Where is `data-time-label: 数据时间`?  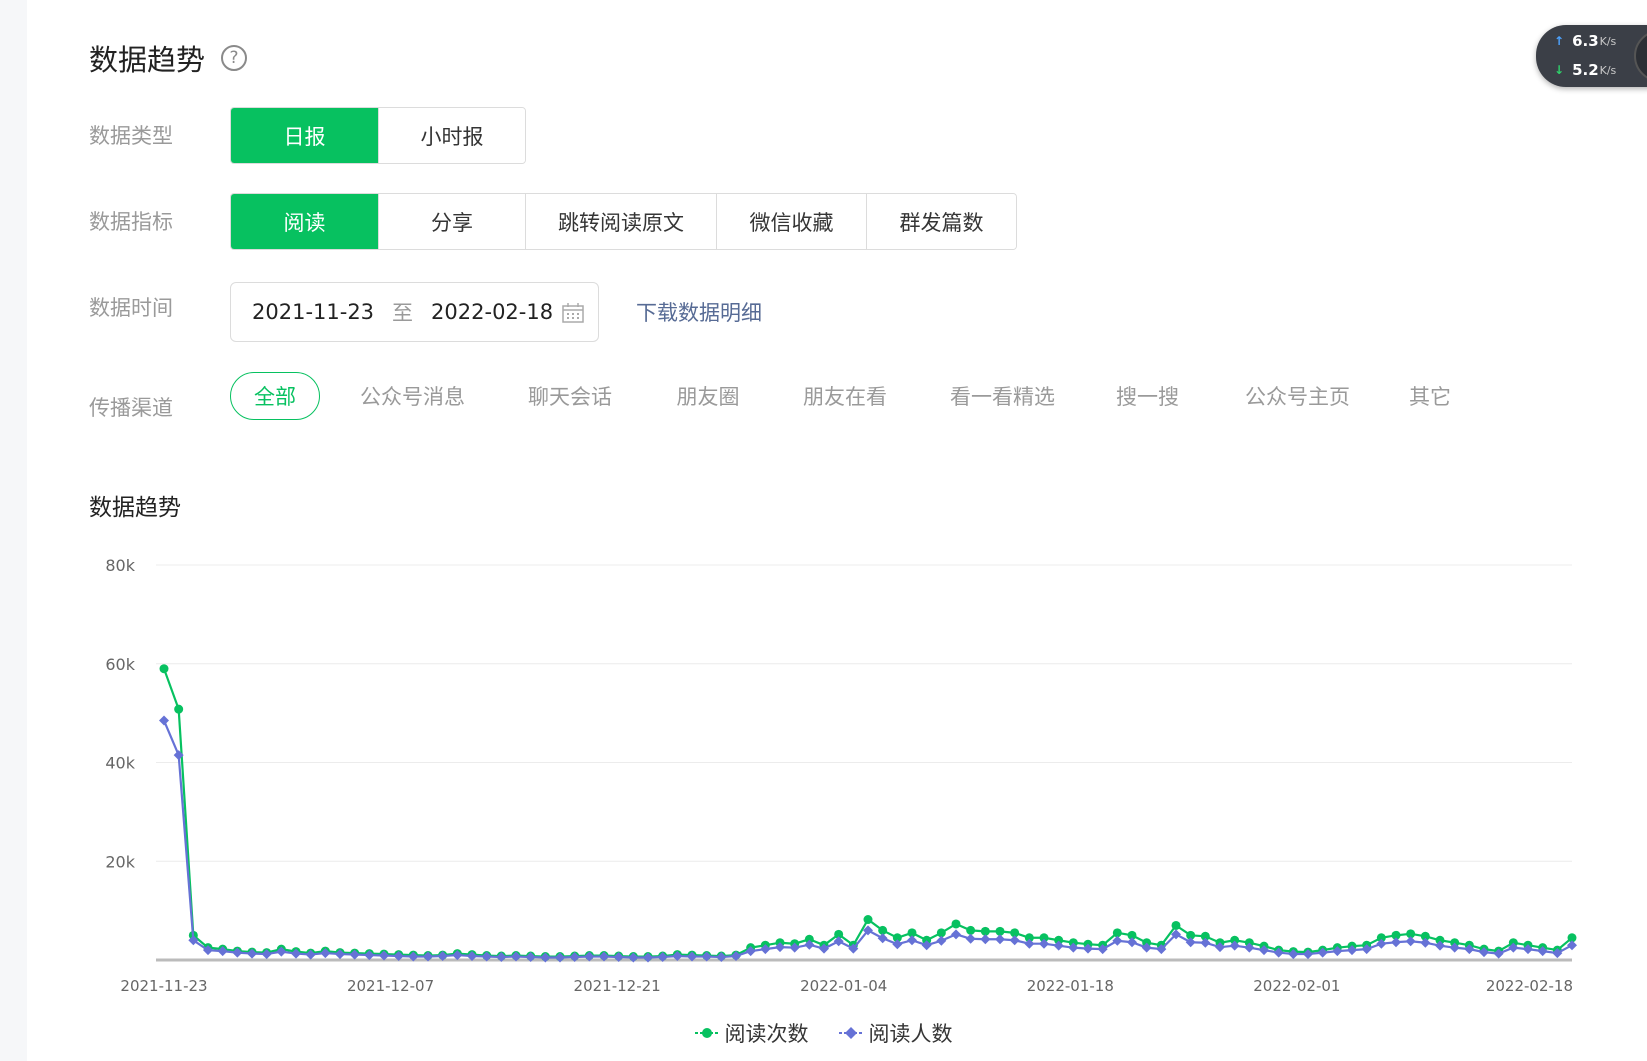 data-time-label: 数据时间 is located at coordinates (131, 308).